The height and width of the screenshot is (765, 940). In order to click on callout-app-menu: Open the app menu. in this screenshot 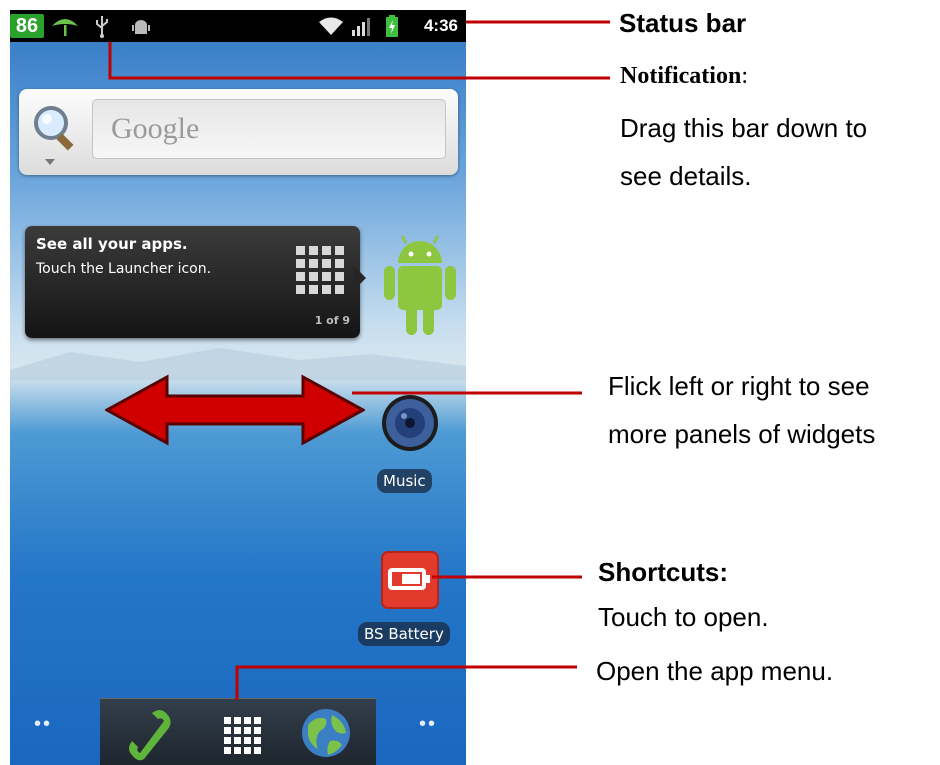, I will do `click(715, 671)`.